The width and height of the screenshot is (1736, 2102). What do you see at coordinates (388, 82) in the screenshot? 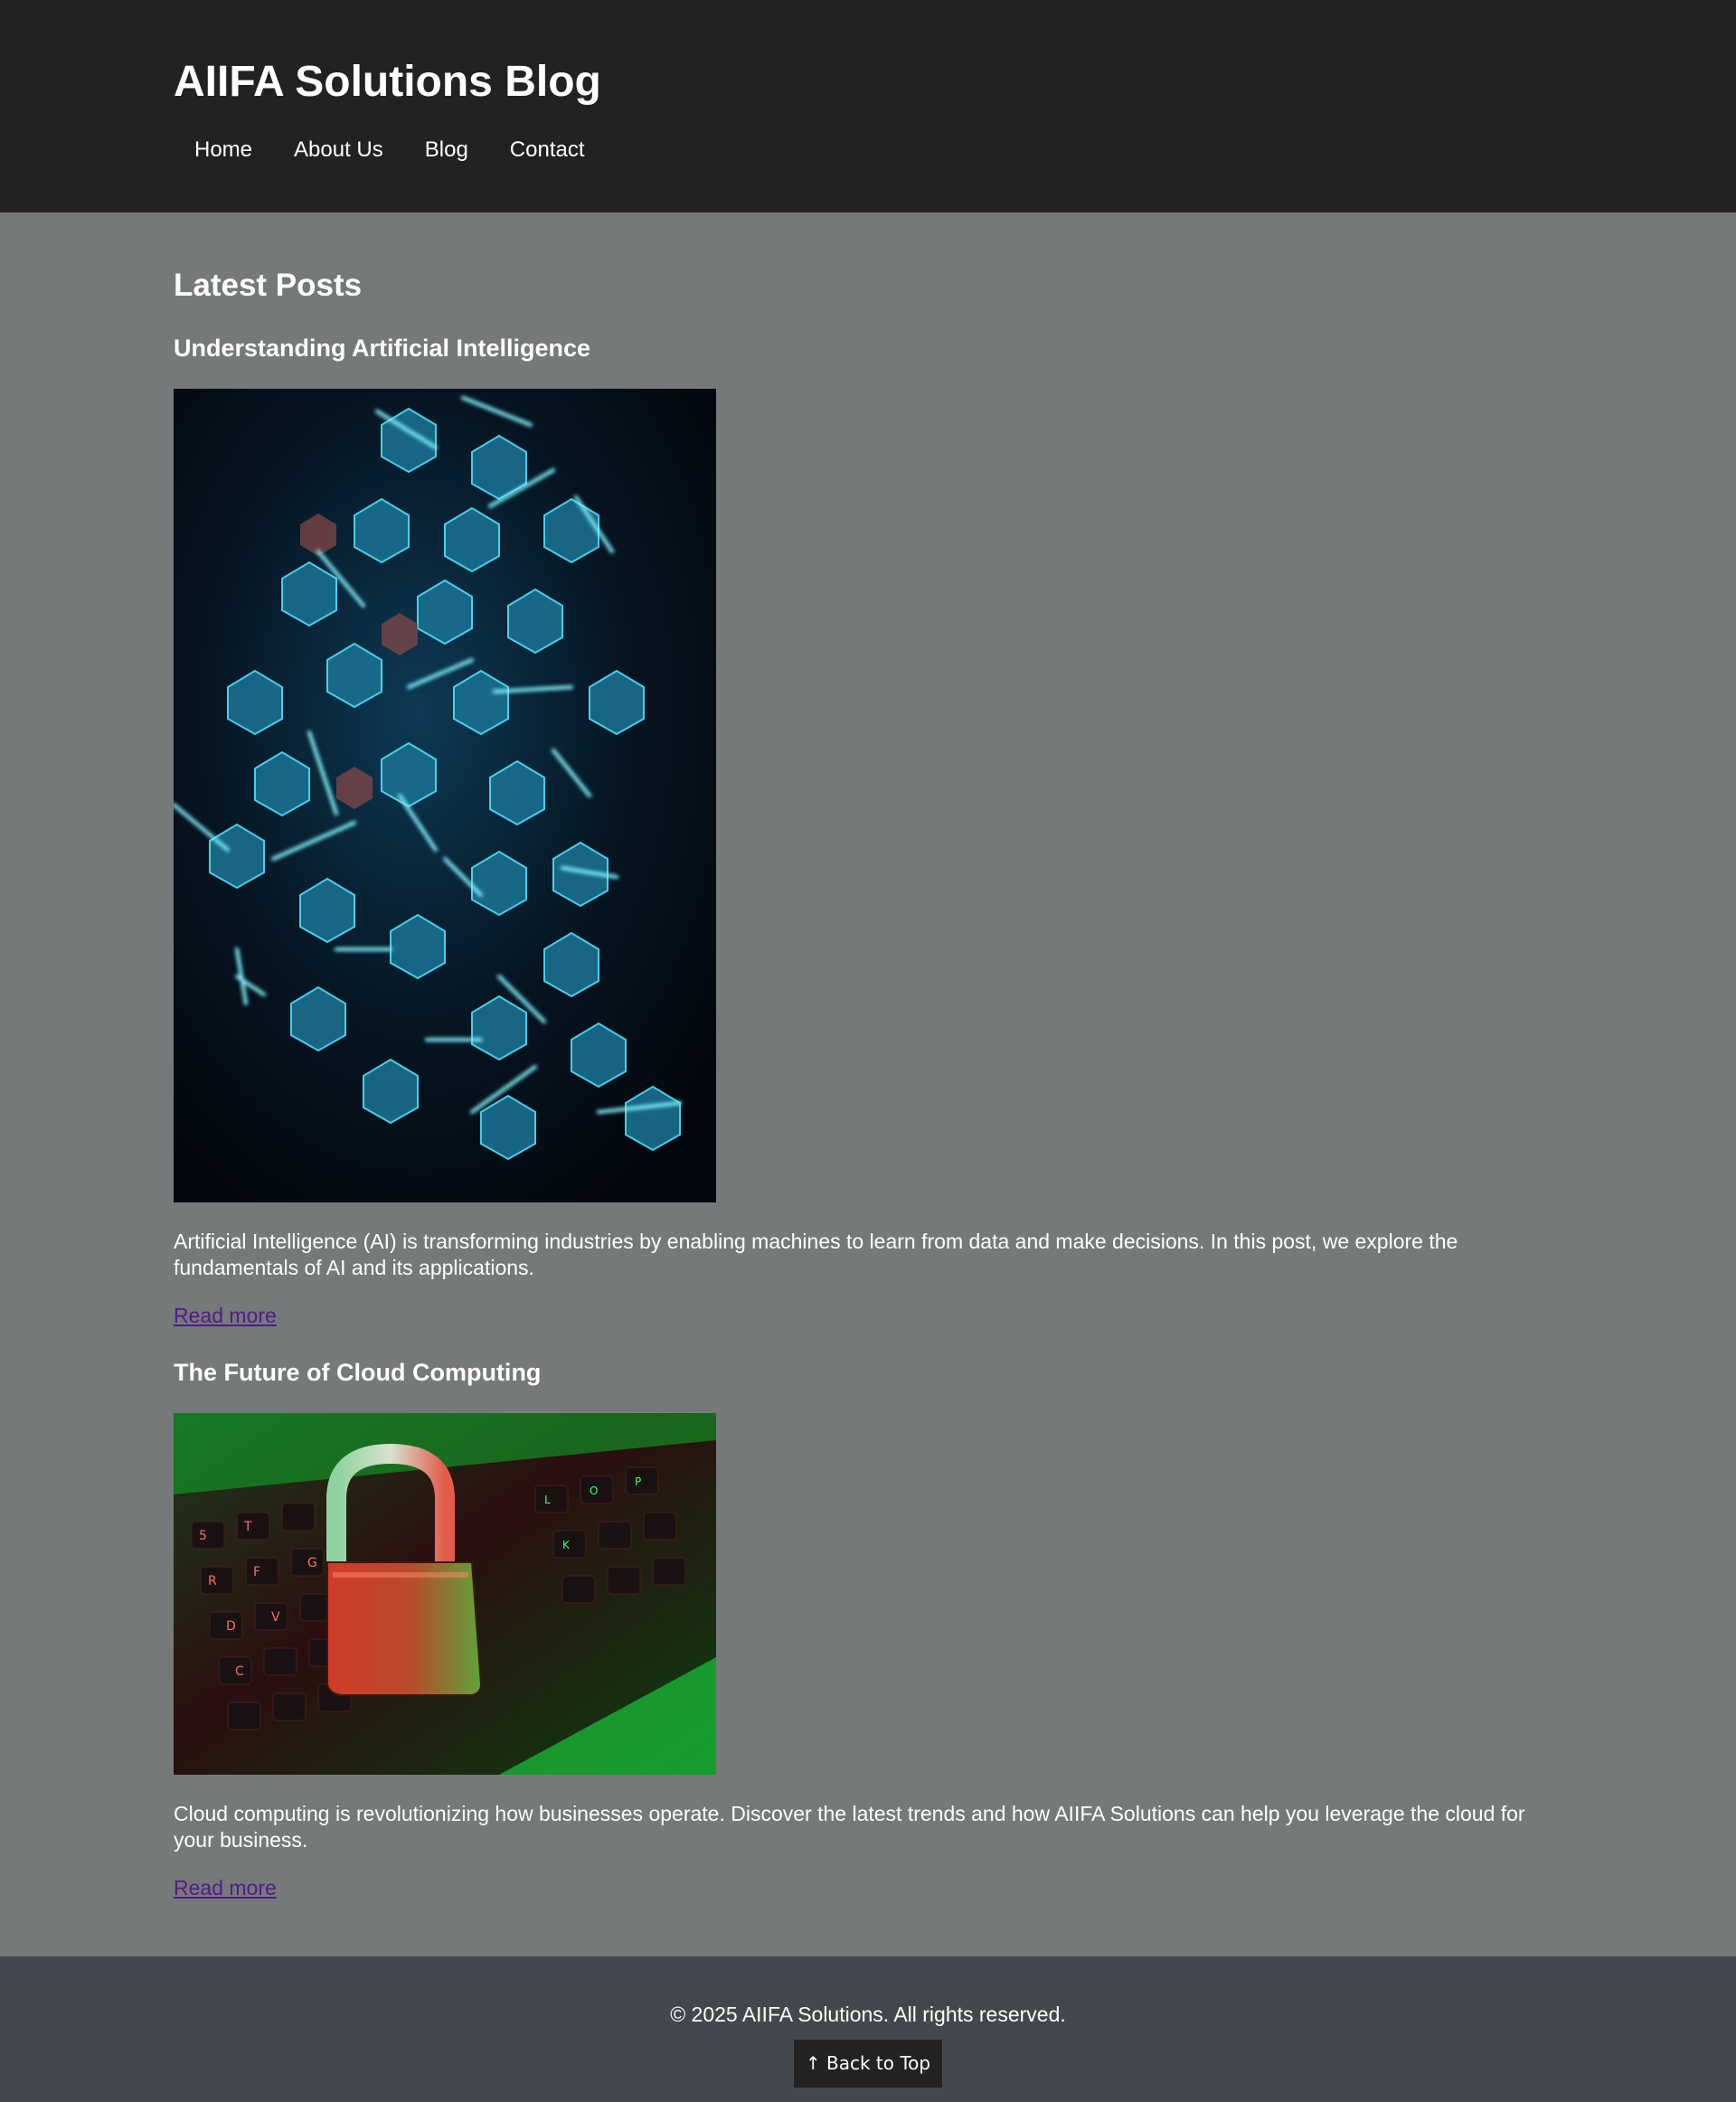
I see `site-title: AIIFA Solutions Blog` at bounding box center [388, 82].